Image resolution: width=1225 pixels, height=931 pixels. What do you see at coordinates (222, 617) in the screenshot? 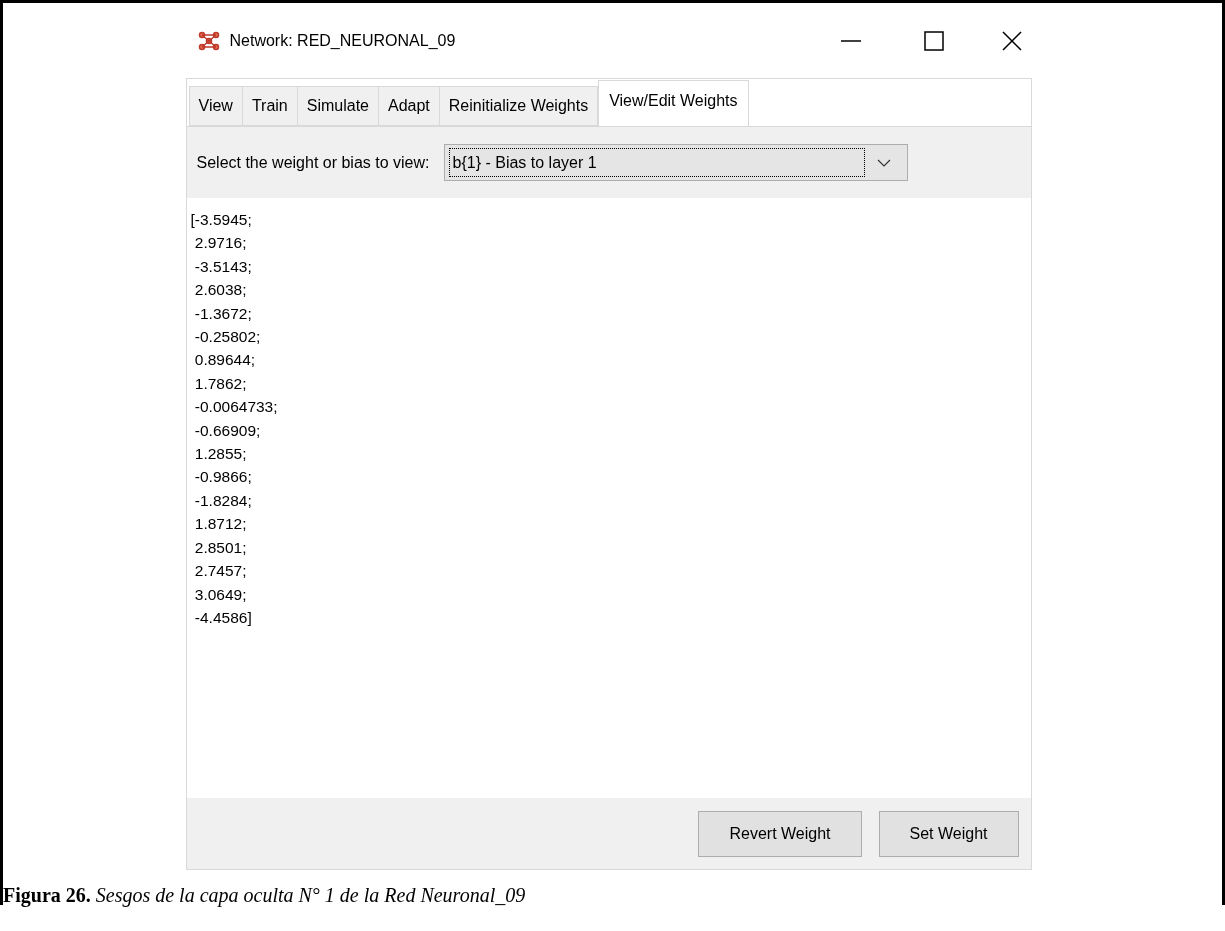
I see `weight-value: -4.4586]` at bounding box center [222, 617].